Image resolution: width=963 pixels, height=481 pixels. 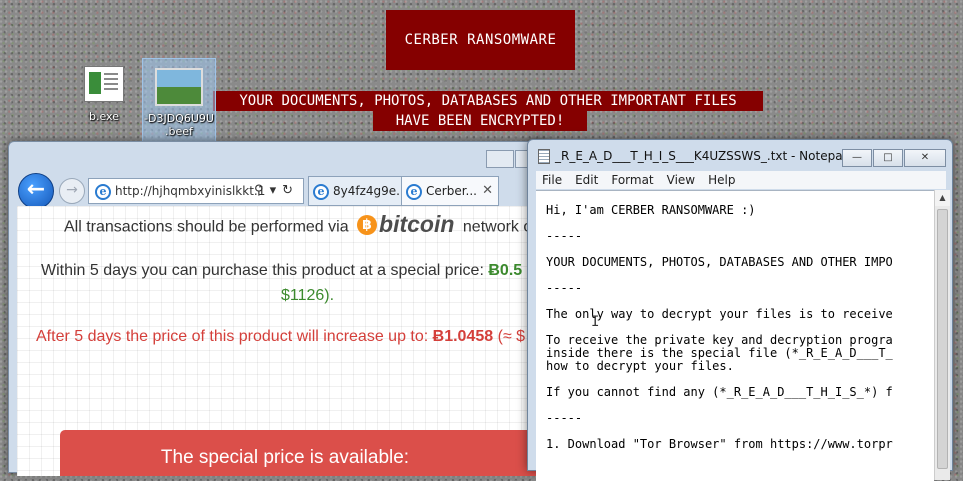 What do you see at coordinates (104, 84) in the screenshot?
I see `program-icon` at bounding box center [104, 84].